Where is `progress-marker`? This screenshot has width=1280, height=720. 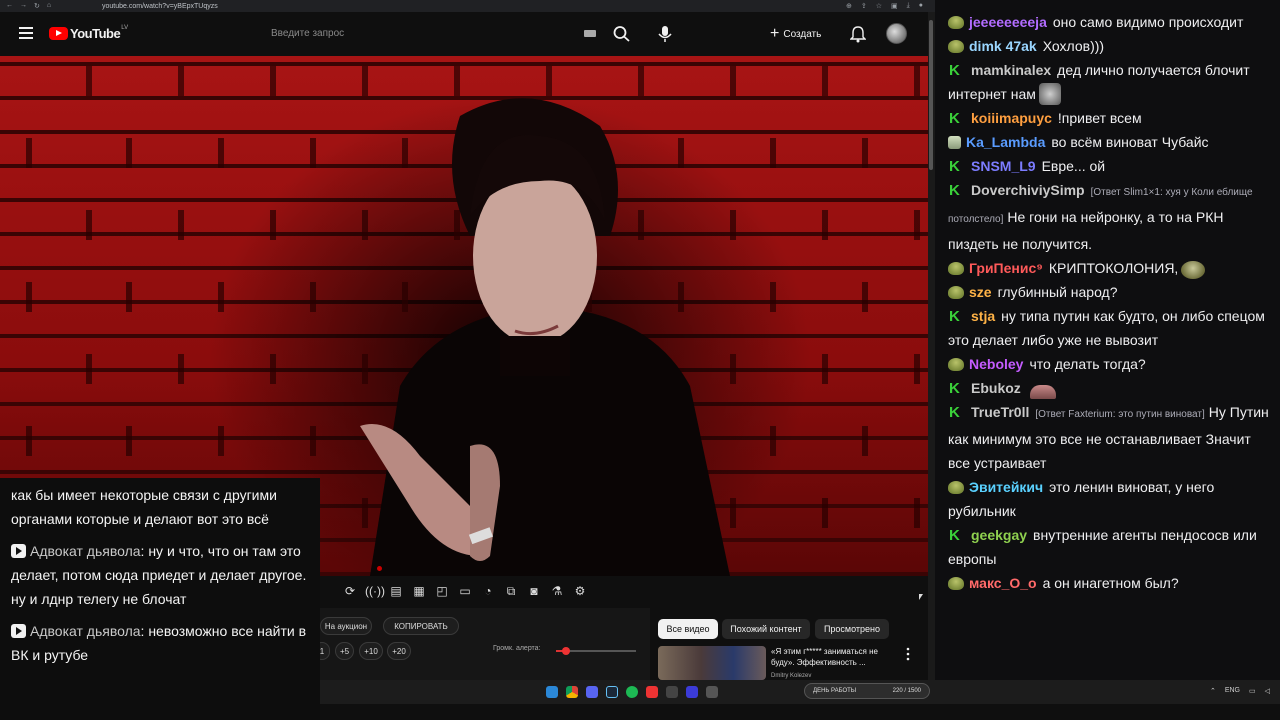 progress-marker is located at coordinates (379, 568).